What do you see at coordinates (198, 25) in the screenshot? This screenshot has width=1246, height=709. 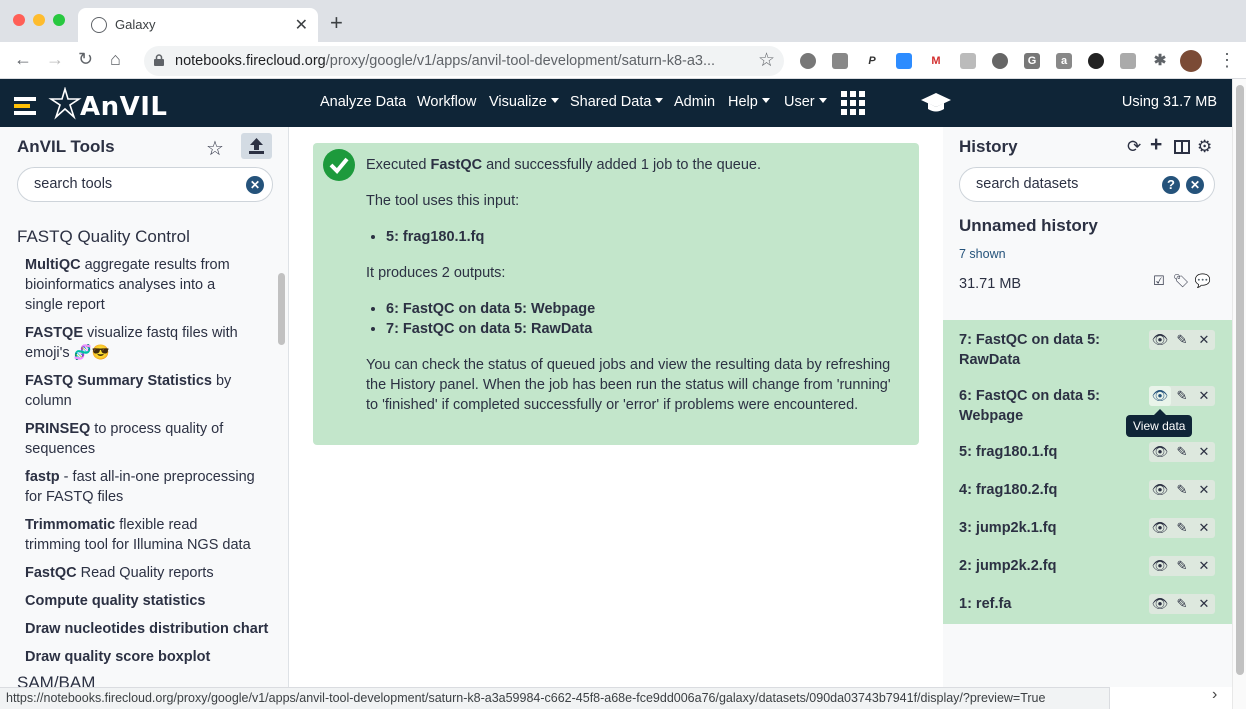 I see `browser-tab: Galaxy ✕` at bounding box center [198, 25].